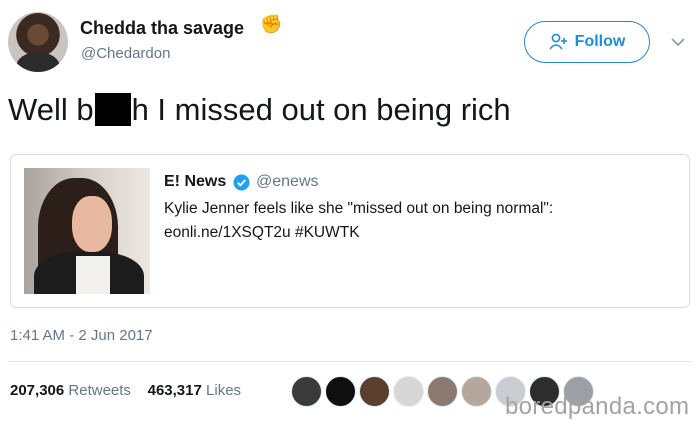 This screenshot has width=700, height=427. What do you see at coordinates (38, 42) in the screenshot?
I see `author-avatar` at bounding box center [38, 42].